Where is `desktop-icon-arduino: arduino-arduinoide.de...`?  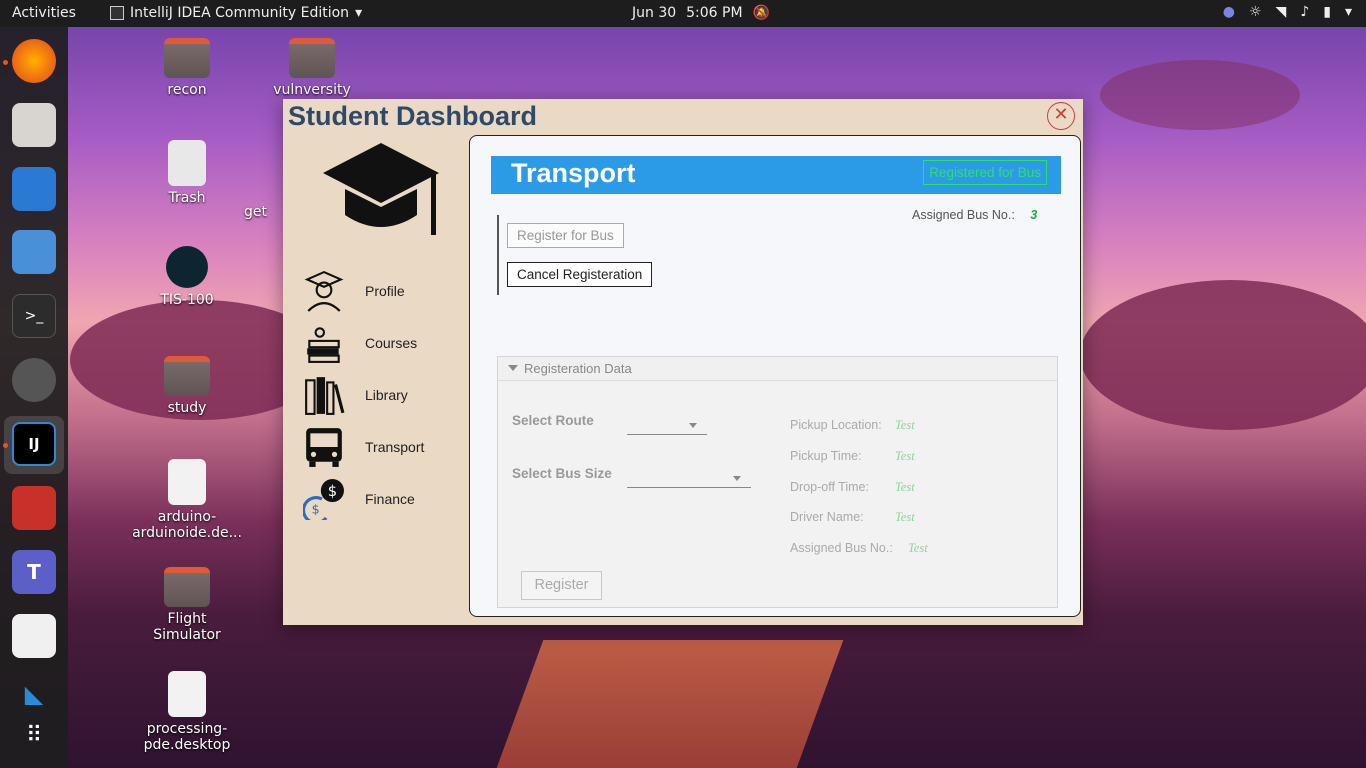 desktop-icon-arduino: arduino-arduinoide.de... is located at coordinates (187, 500).